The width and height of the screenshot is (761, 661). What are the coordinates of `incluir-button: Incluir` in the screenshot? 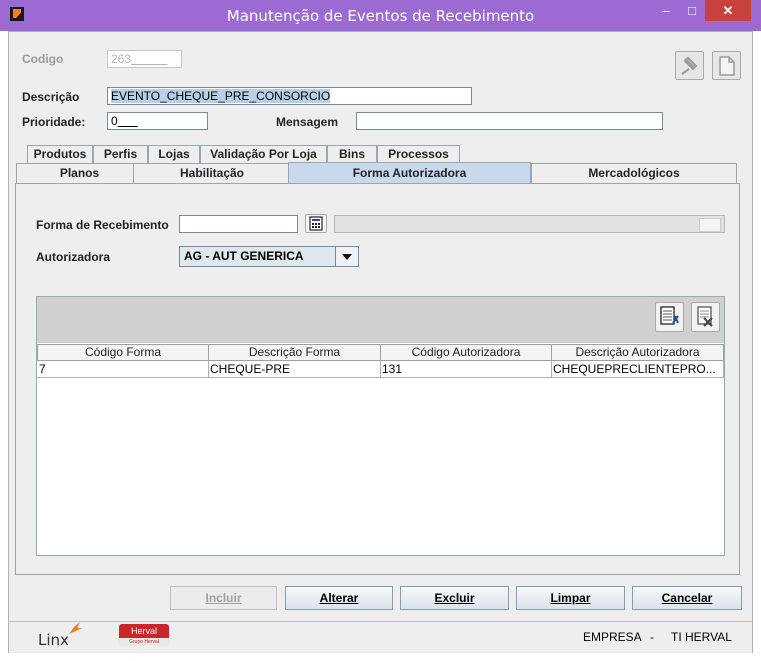 It's located at (223, 598).